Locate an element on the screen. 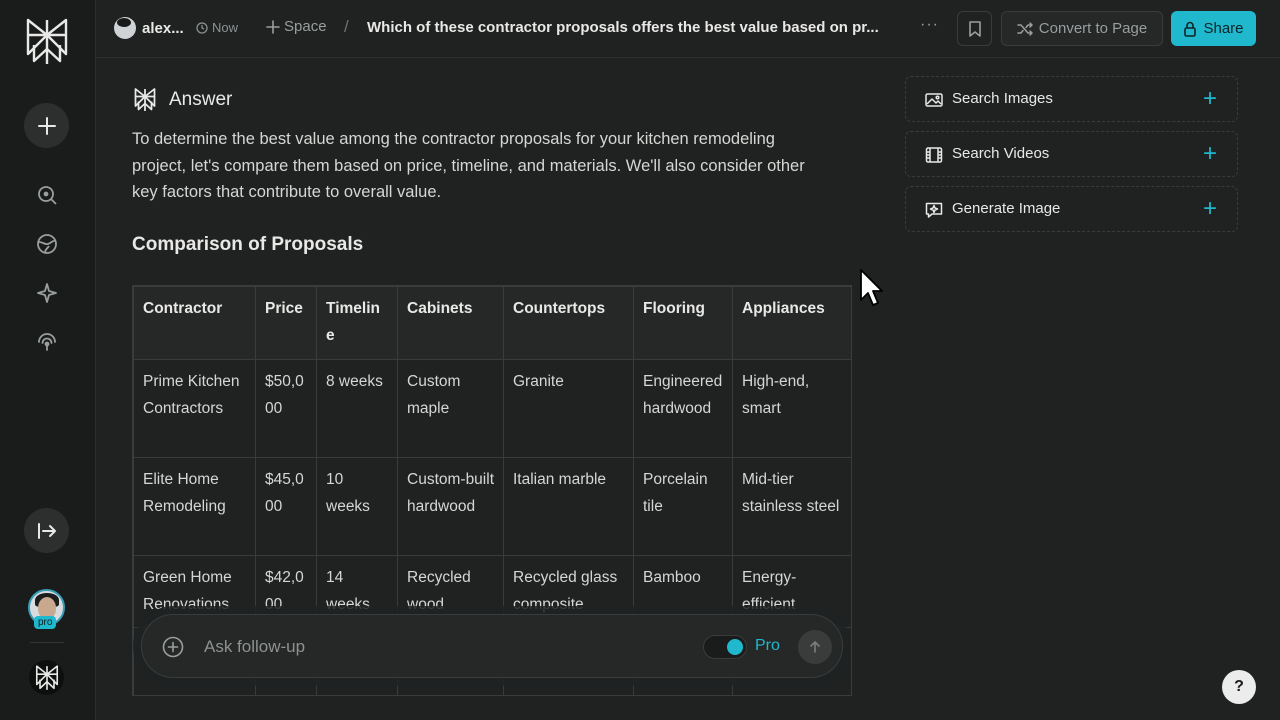 The height and width of the screenshot is (720, 1280). column-header: Price is located at coordinates (286, 323).